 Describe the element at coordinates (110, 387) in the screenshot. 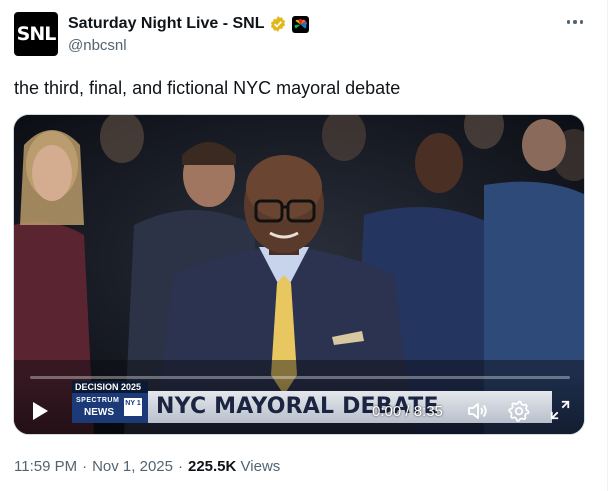

I see `chyron-label: DECISION 2025` at that location.